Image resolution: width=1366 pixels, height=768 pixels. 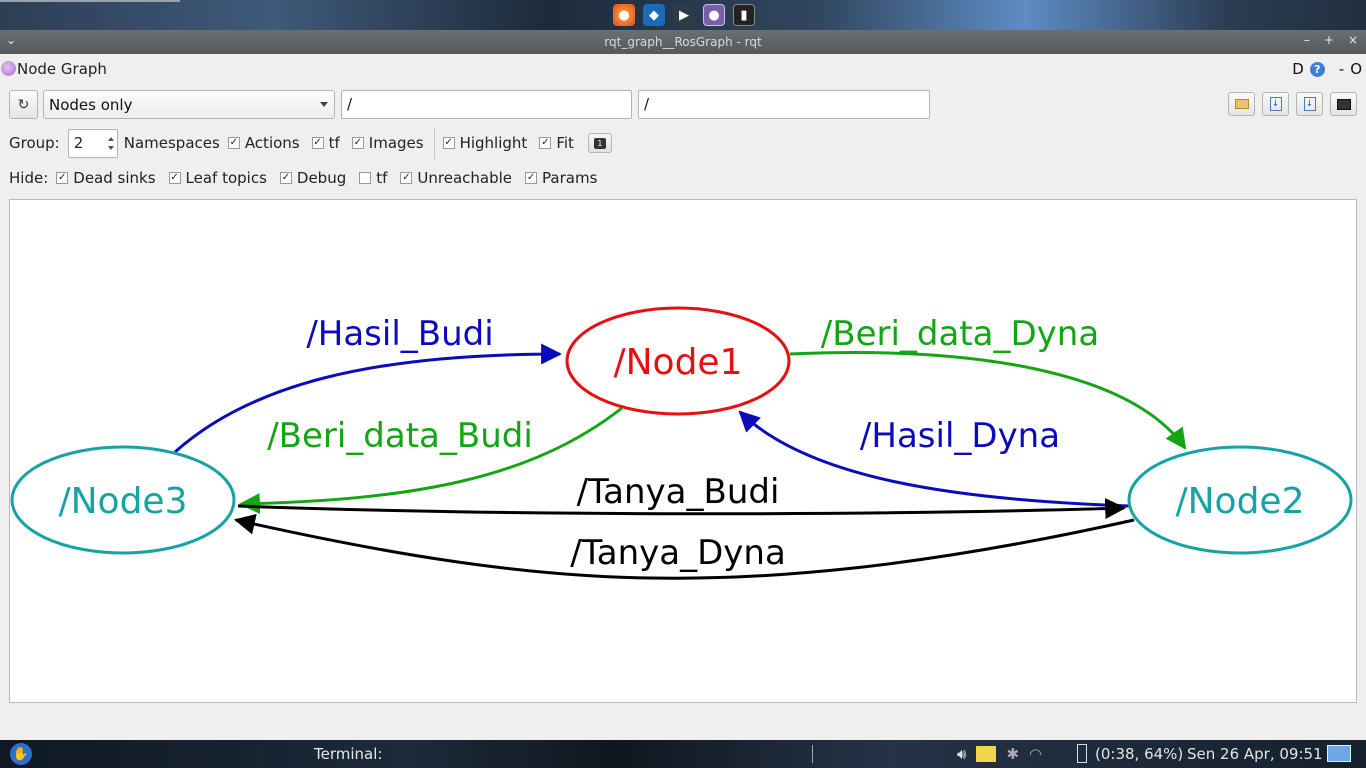 I want to click on wifi-icon: ◠, so click(x=1035, y=754).